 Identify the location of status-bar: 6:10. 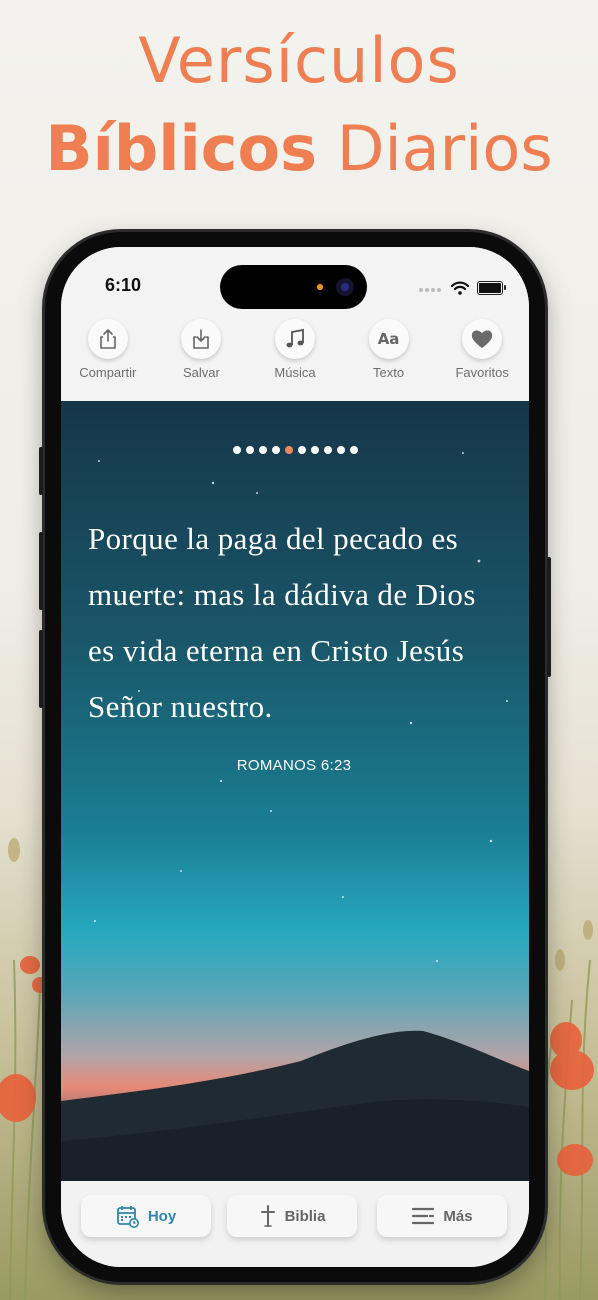
(295, 283).